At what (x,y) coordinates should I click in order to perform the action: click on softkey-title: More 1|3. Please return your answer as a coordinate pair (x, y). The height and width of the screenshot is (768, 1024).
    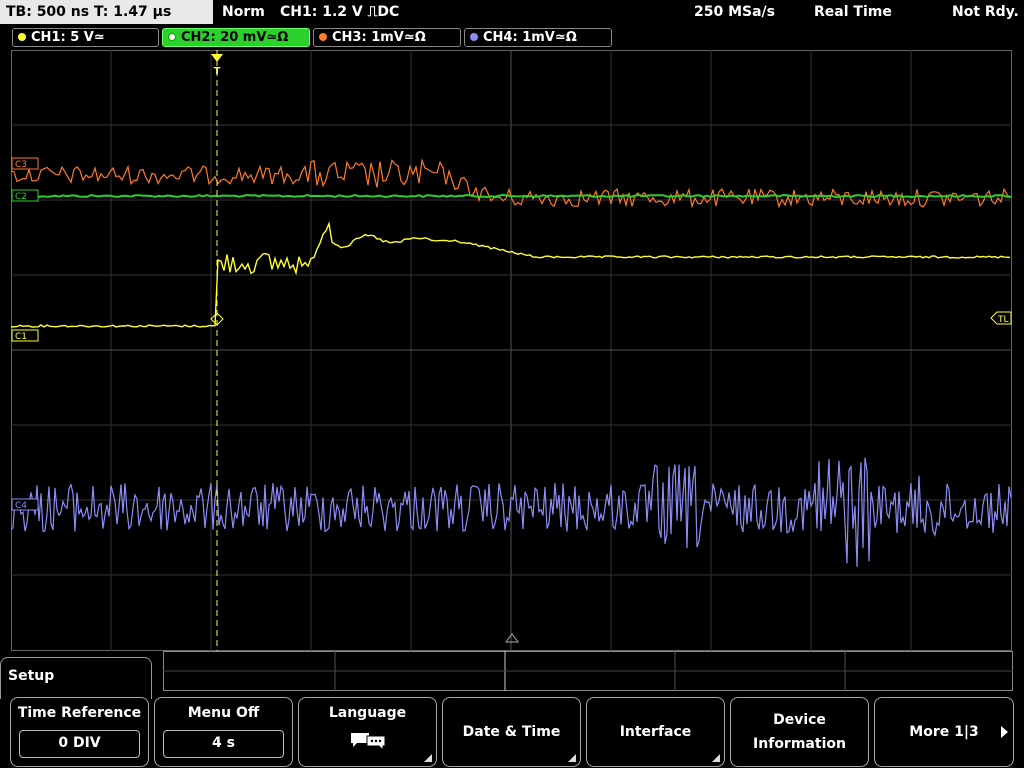
    Looking at the image, I should click on (944, 732).